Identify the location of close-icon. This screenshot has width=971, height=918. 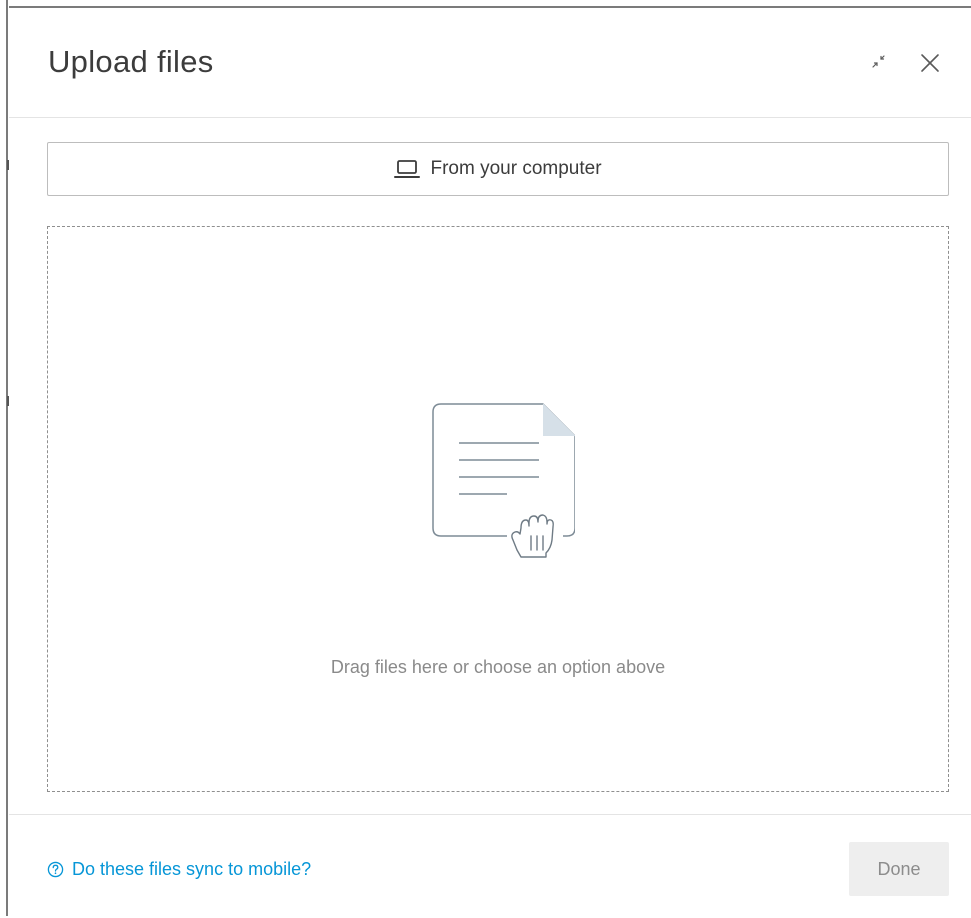
(930, 63).